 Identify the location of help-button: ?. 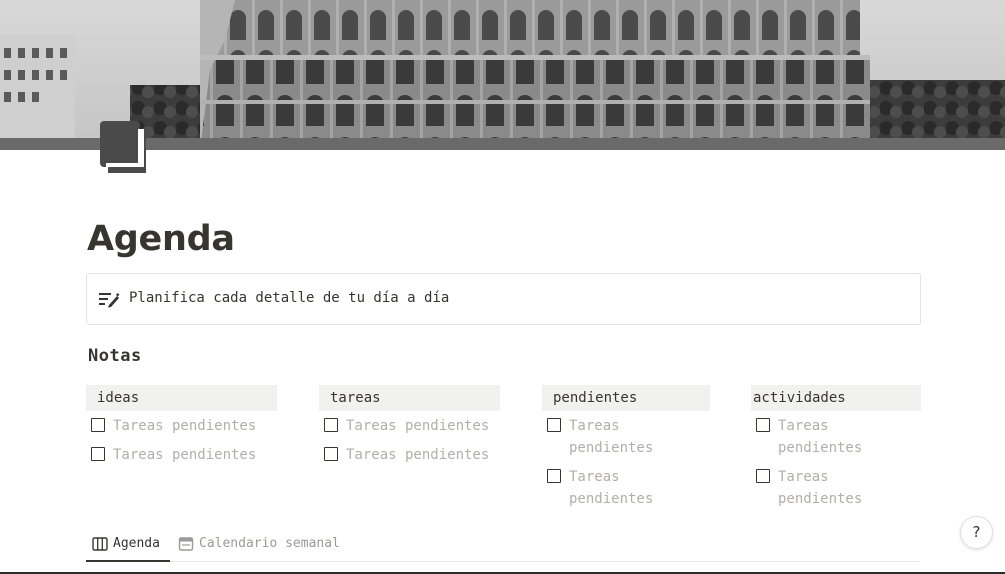
(976, 532).